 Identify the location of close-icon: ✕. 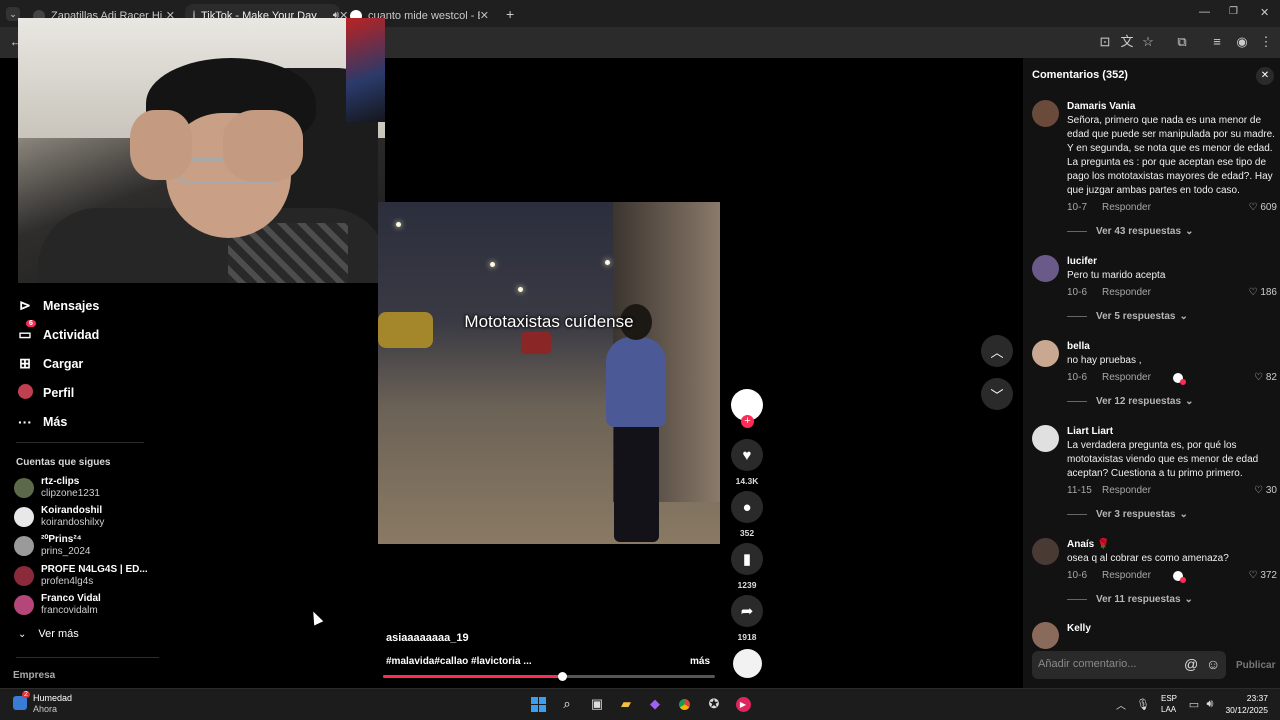
(1265, 76).